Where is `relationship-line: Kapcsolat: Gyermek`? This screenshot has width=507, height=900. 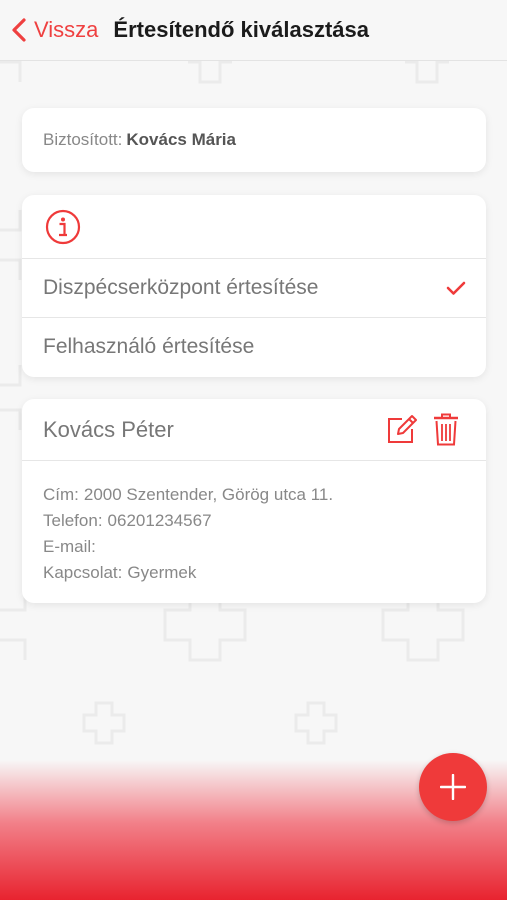 relationship-line: Kapcsolat: Gyermek is located at coordinates (264, 573).